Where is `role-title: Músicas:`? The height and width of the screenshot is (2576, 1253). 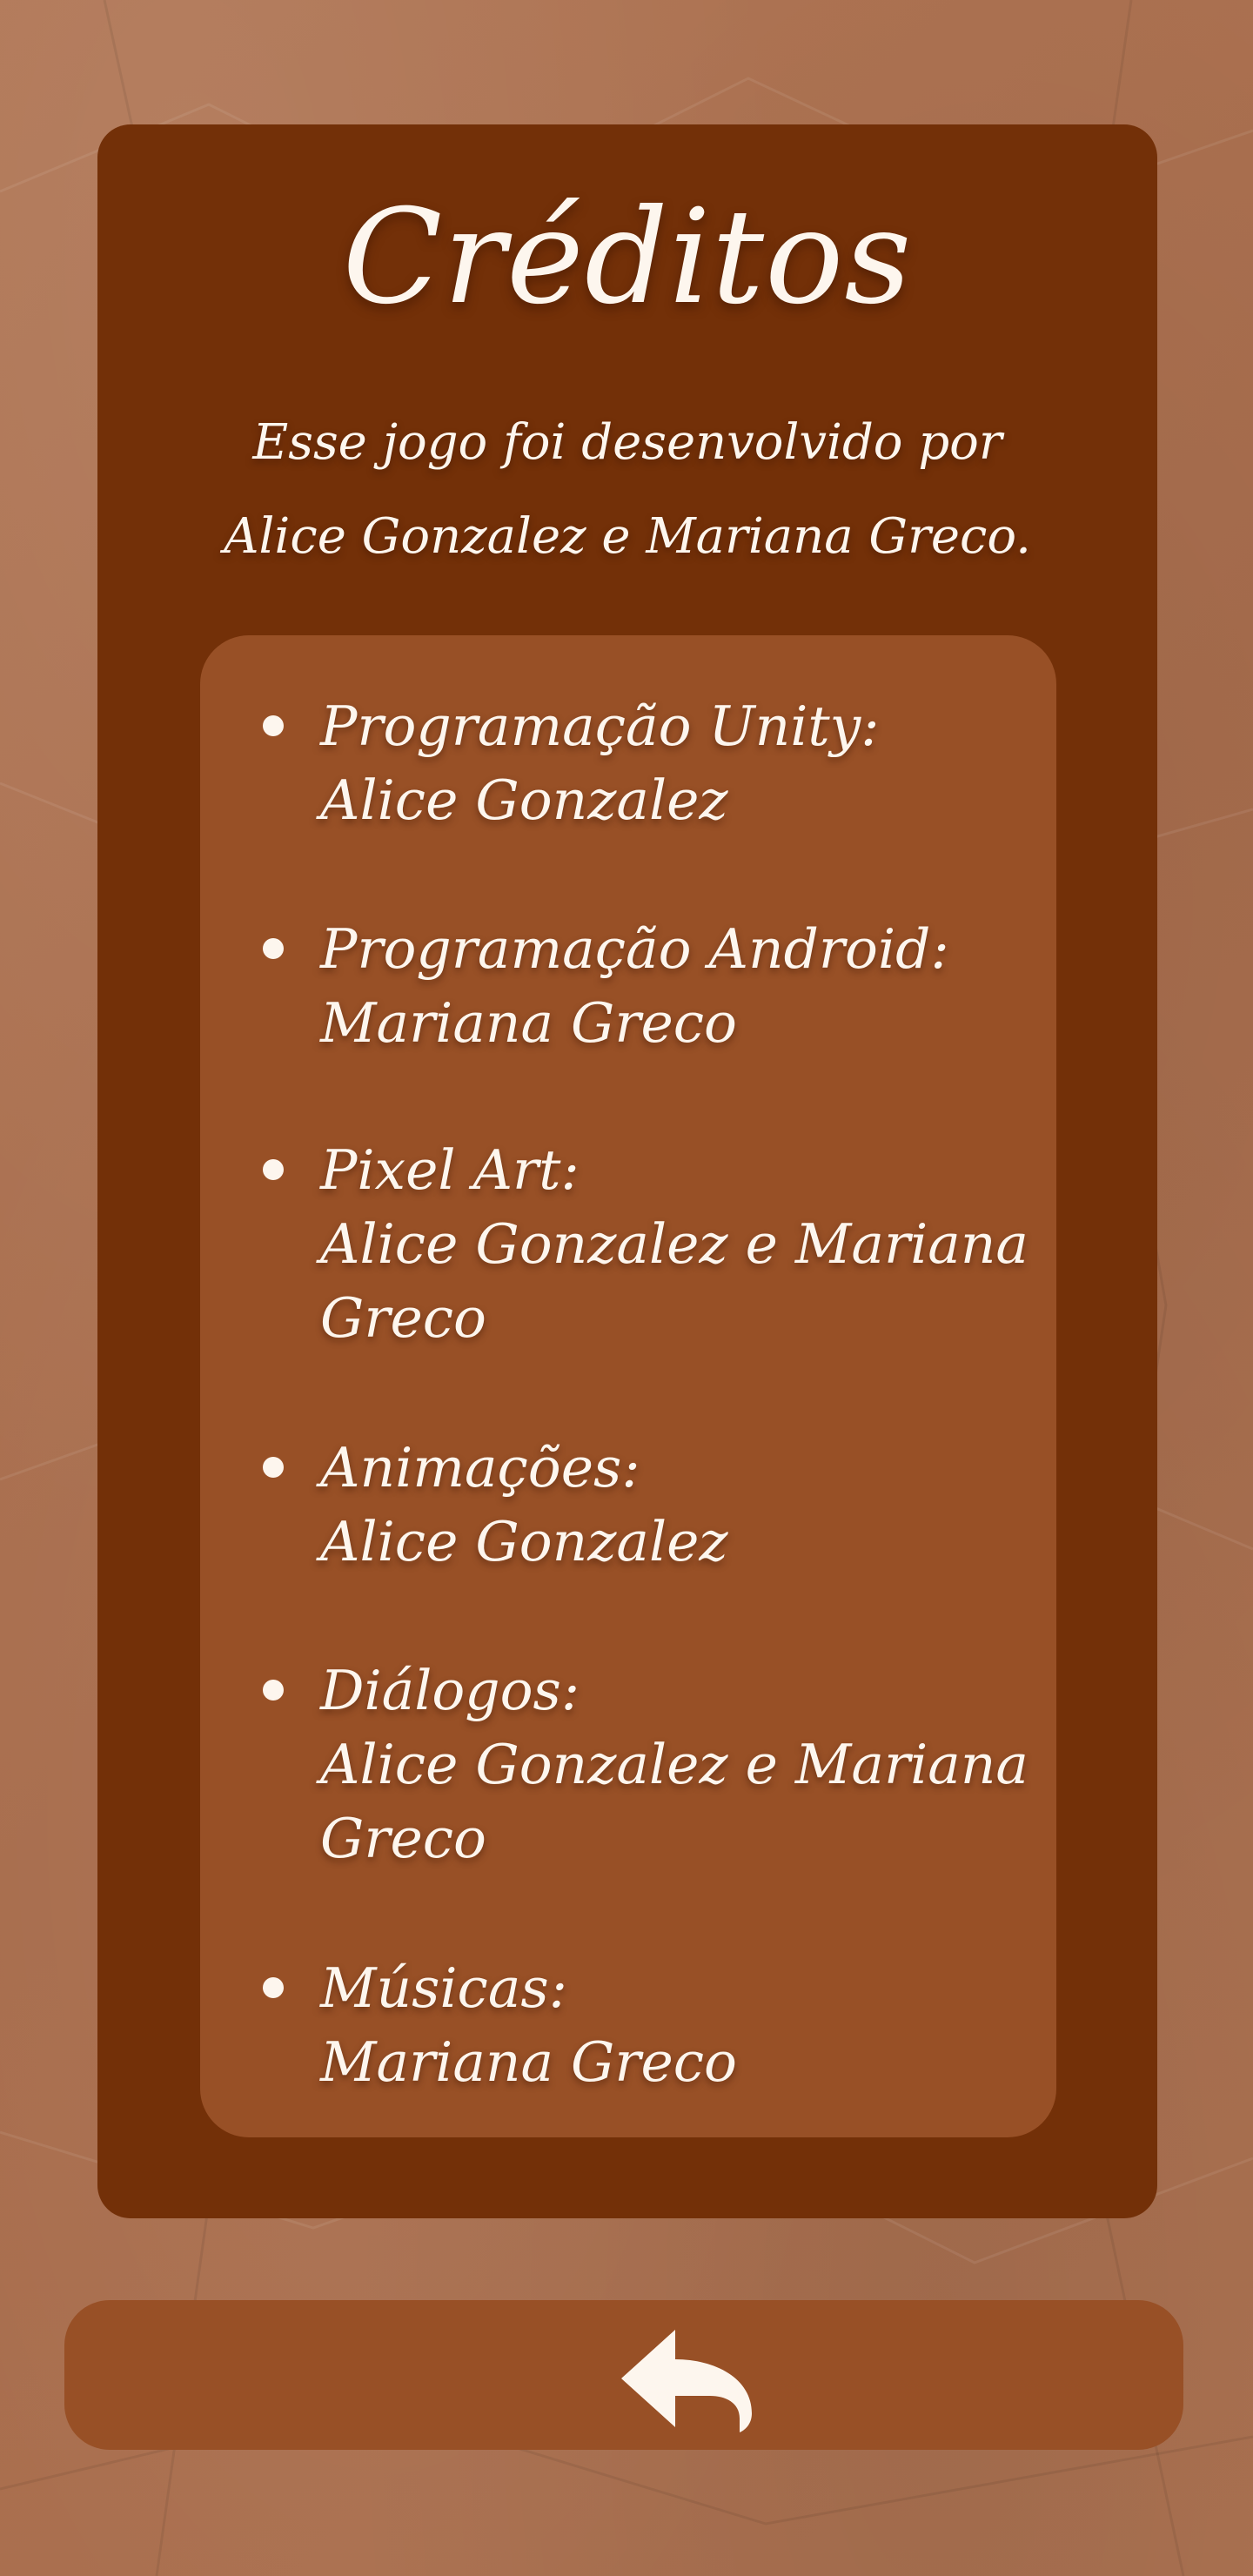
role-title: Músicas: is located at coordinates (443, 1988).